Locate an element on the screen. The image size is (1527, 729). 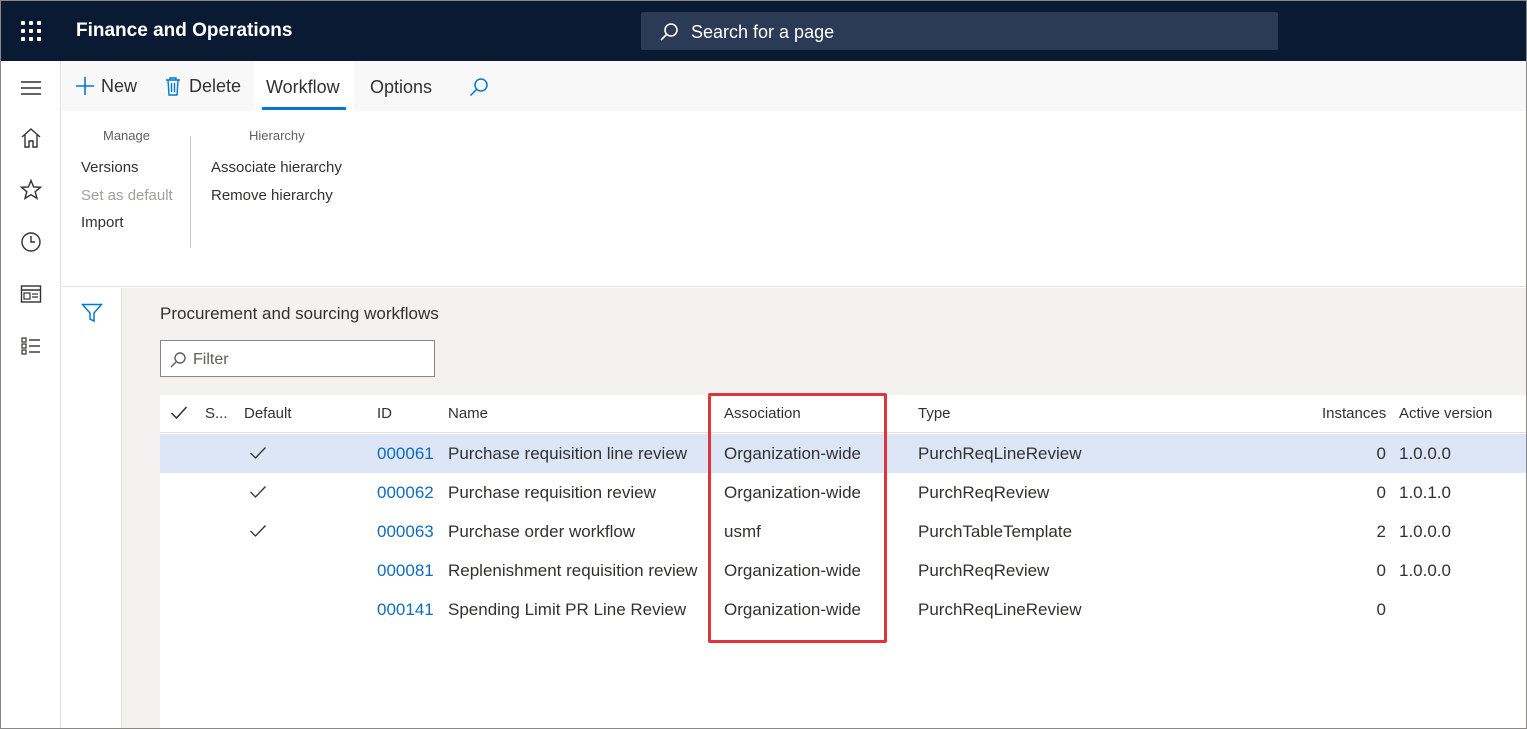
set-as-default-button: Set as default is located at coordinates (127, 195).